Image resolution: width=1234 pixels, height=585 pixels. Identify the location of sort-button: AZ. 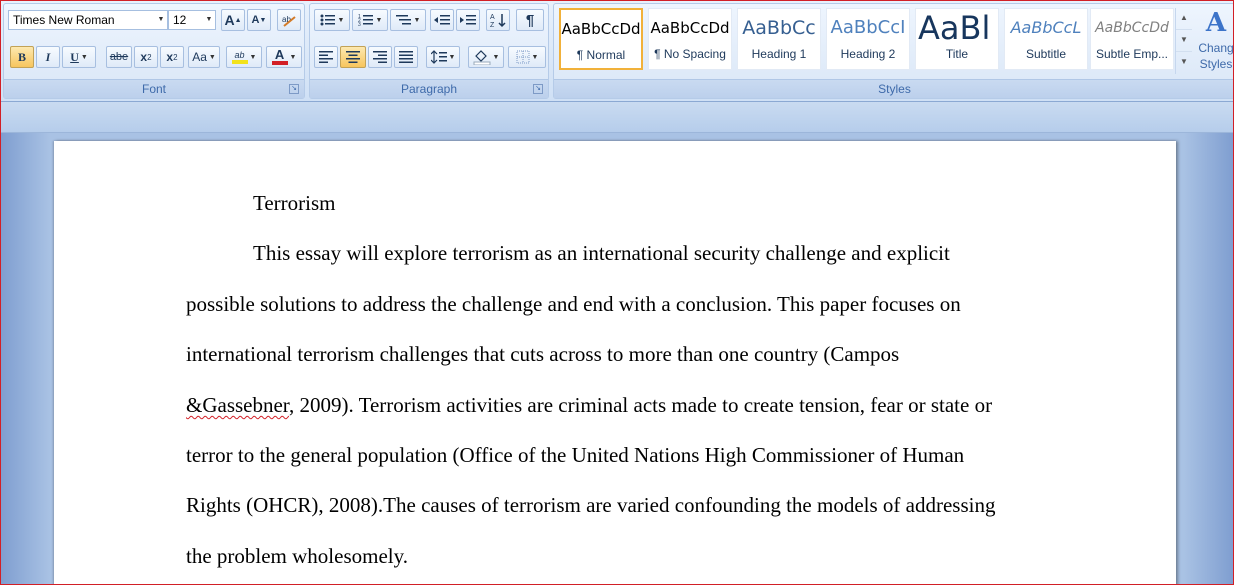
(498, 20).